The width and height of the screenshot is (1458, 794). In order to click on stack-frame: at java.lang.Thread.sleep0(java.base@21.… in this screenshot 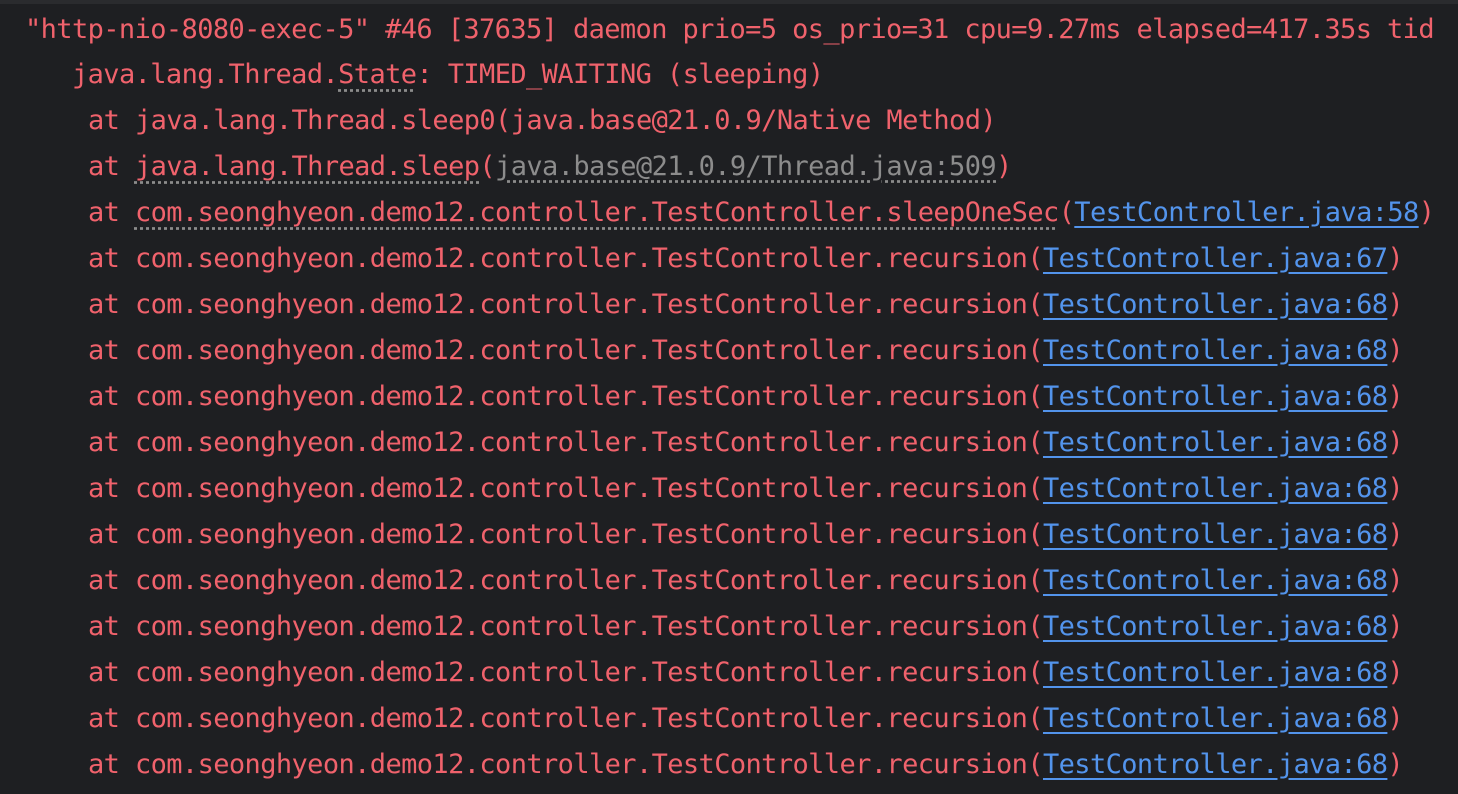, I will do `click(542, 121)`.